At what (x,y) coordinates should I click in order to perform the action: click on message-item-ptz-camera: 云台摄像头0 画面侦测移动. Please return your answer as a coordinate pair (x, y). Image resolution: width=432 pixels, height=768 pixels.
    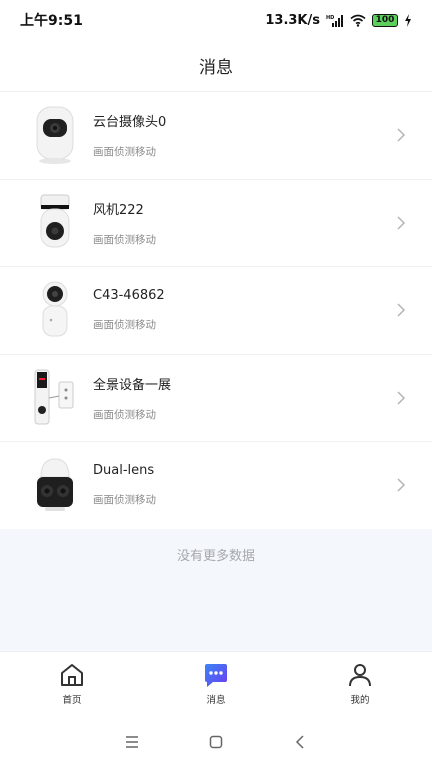
    Looking at the image, I should click on (216, 136).